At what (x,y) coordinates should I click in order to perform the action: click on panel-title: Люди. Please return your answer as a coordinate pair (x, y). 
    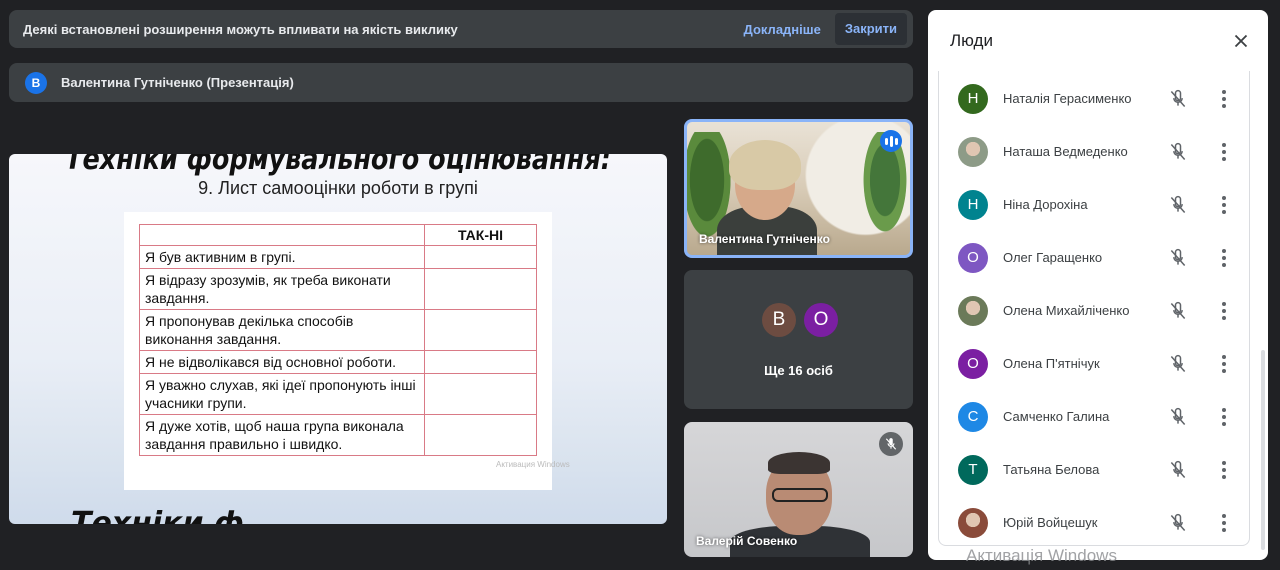
    Looking at the image, I should click on (971, 40).